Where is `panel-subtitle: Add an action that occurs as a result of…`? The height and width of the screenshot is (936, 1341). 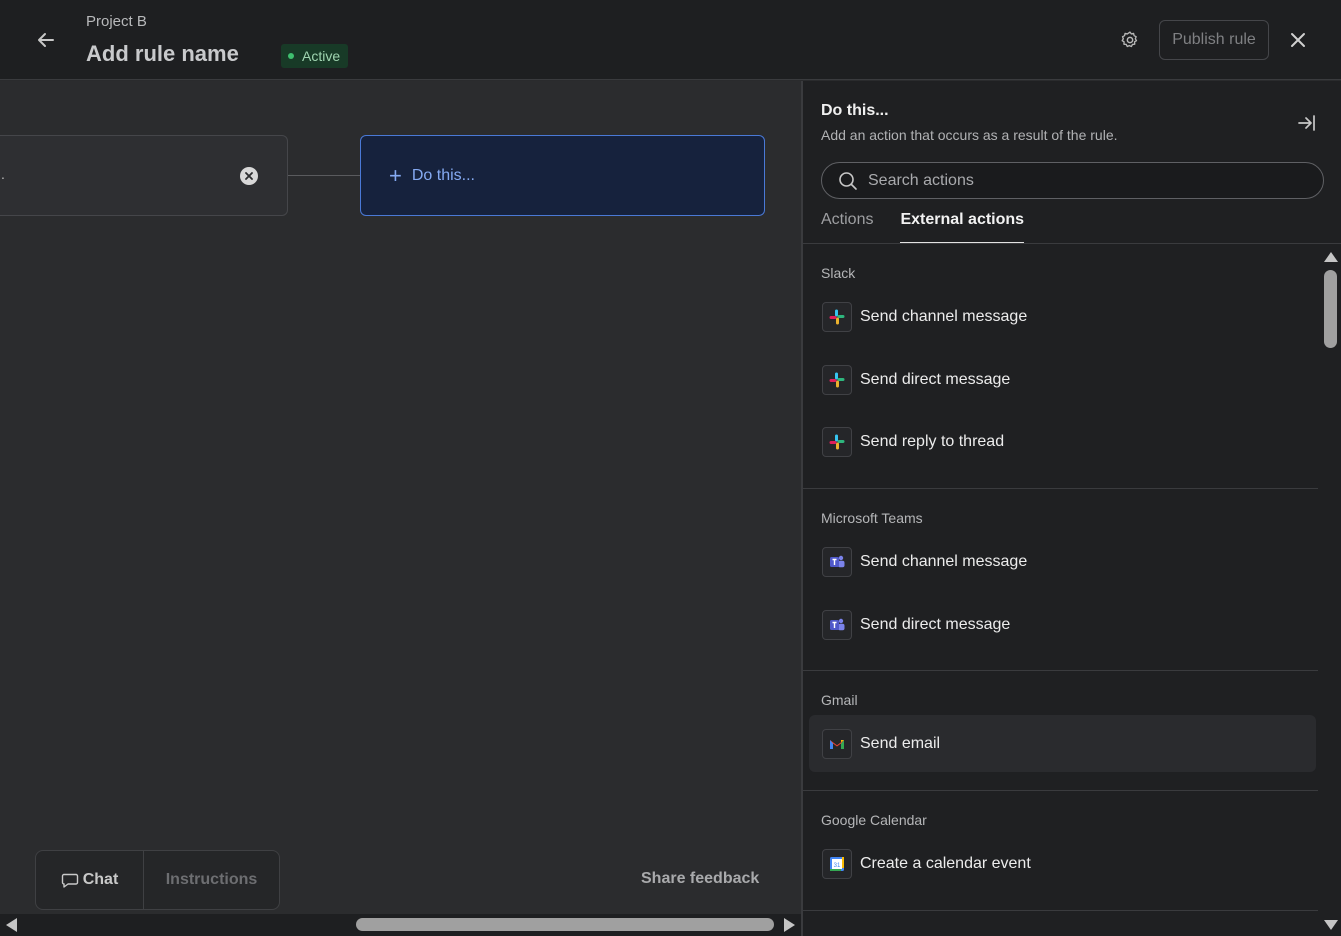 panel-subtitle: Add an action that occurs as a result of… is located at coordinates (969, 135).